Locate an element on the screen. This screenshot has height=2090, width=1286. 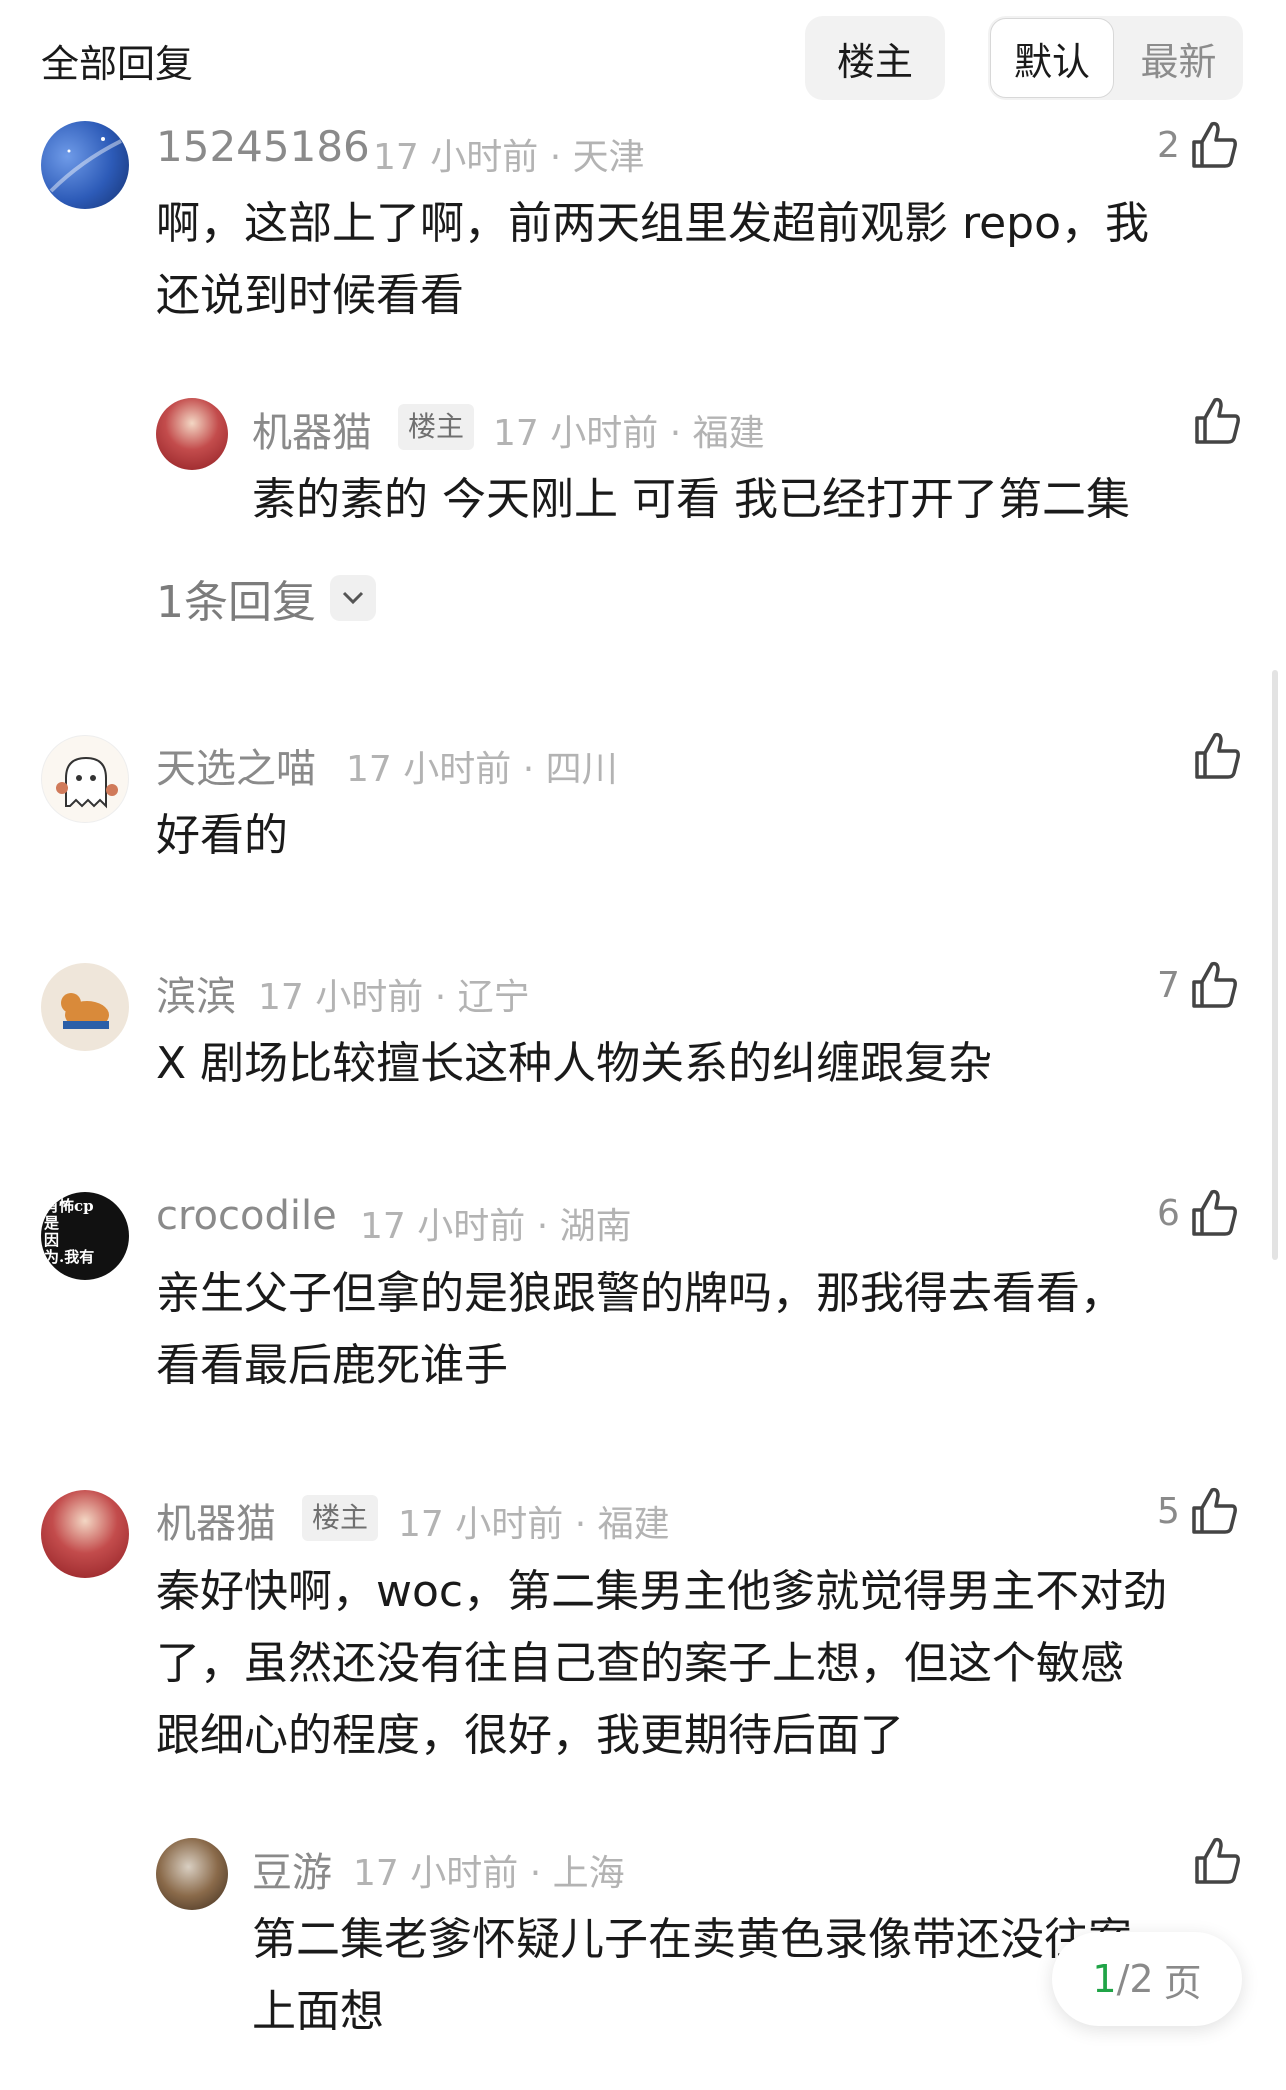
comment-username: 15245186 is located at coordinates (263, 146).